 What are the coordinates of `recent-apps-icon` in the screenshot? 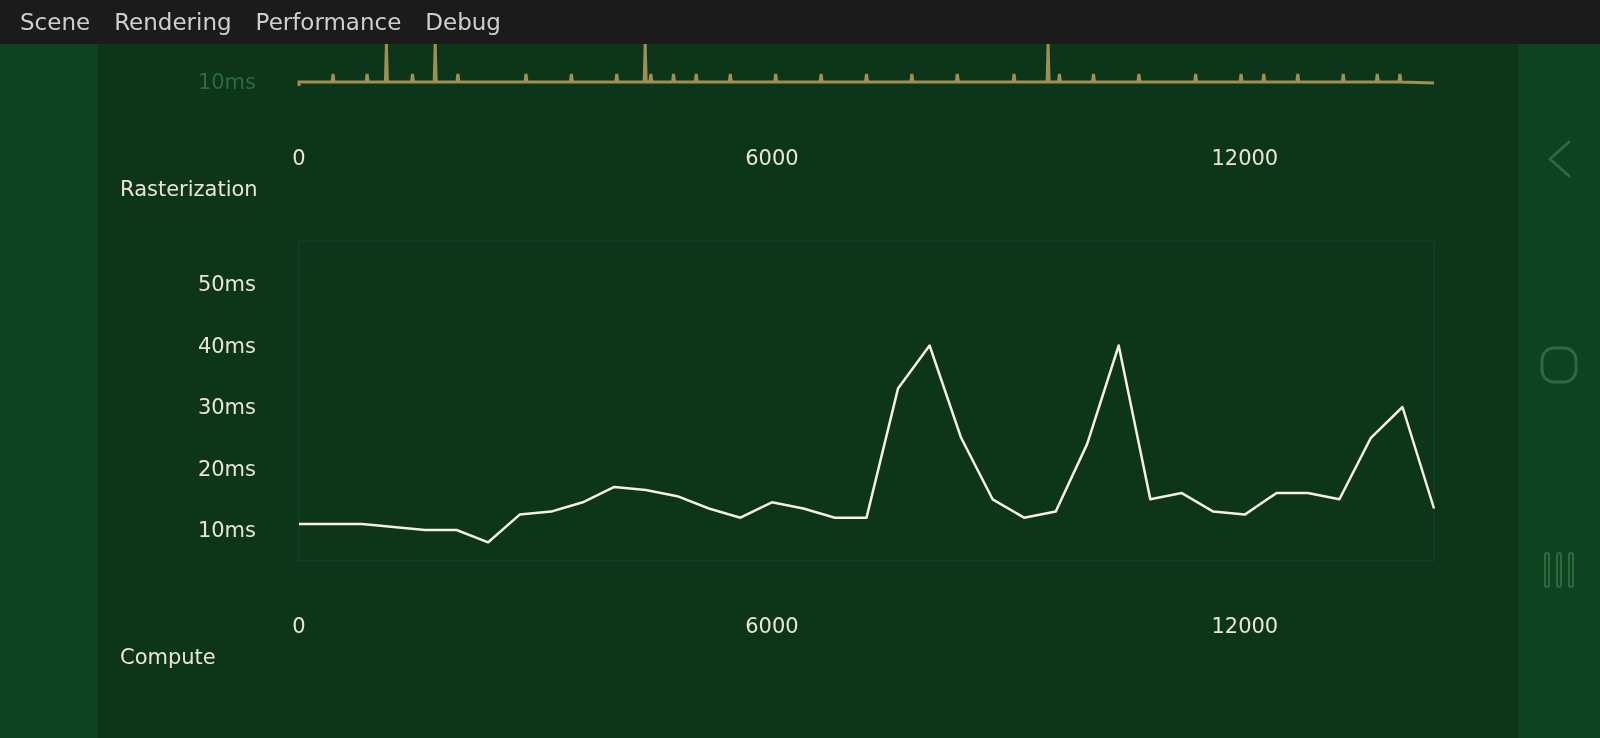 It's located at (1559, 570).